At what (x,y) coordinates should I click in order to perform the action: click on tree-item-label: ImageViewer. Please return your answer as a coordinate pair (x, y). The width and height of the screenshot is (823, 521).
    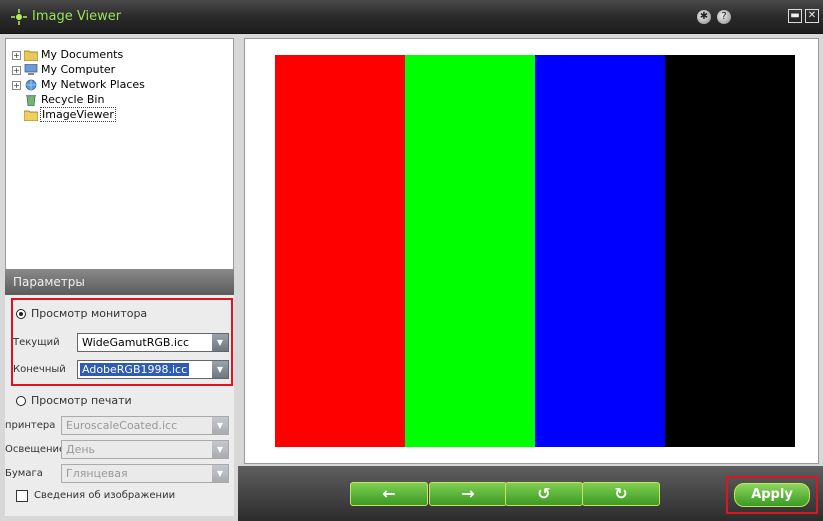
    Looking at the image, I should click on (78, 114).